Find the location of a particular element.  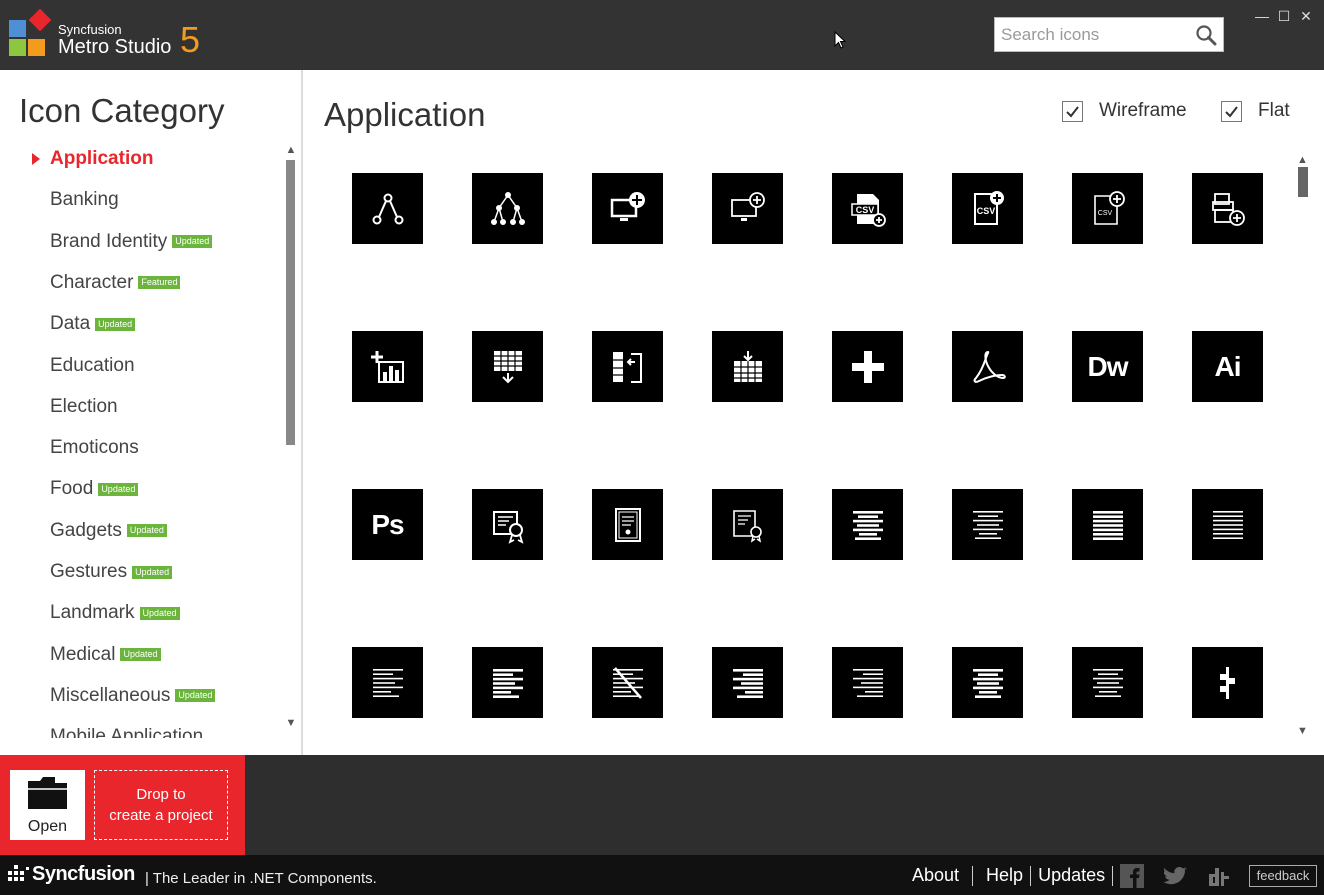

sidebar-item-food: Food Updated is located at coordinates (94, 489).